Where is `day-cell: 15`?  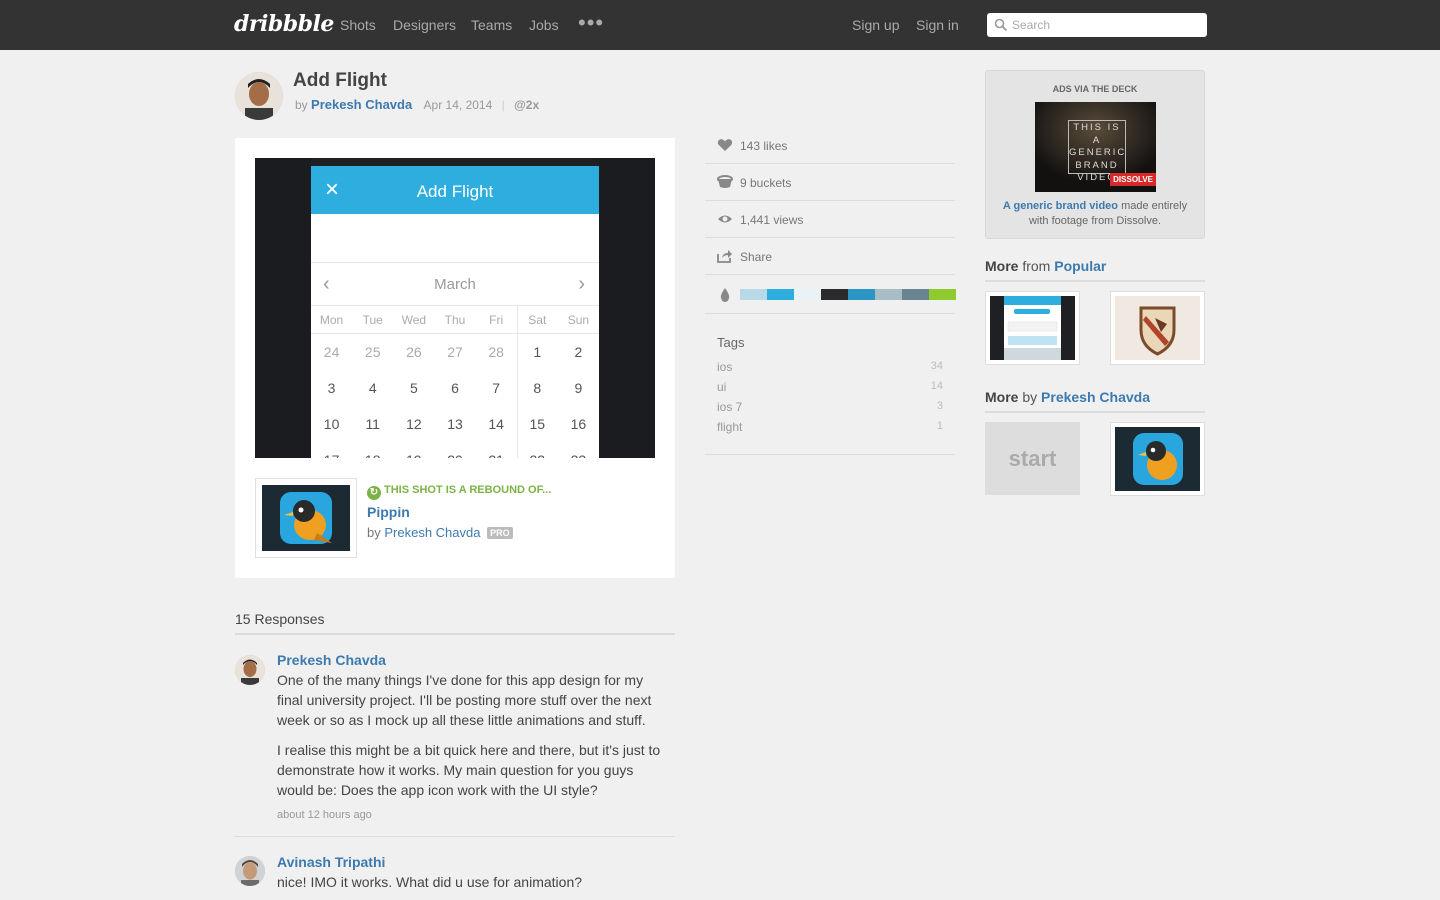
day-cell: 15 is located at coordinates (537, 424).